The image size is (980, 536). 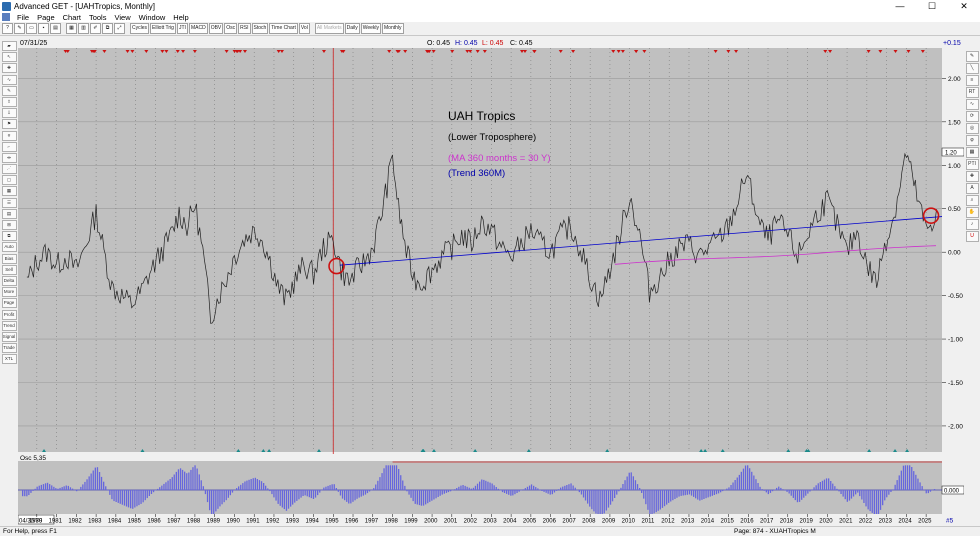 What do you see at coordinates (9, 202) in the screenshot?
I see `bars-icon: ☰` at bounding box center [9, 202].